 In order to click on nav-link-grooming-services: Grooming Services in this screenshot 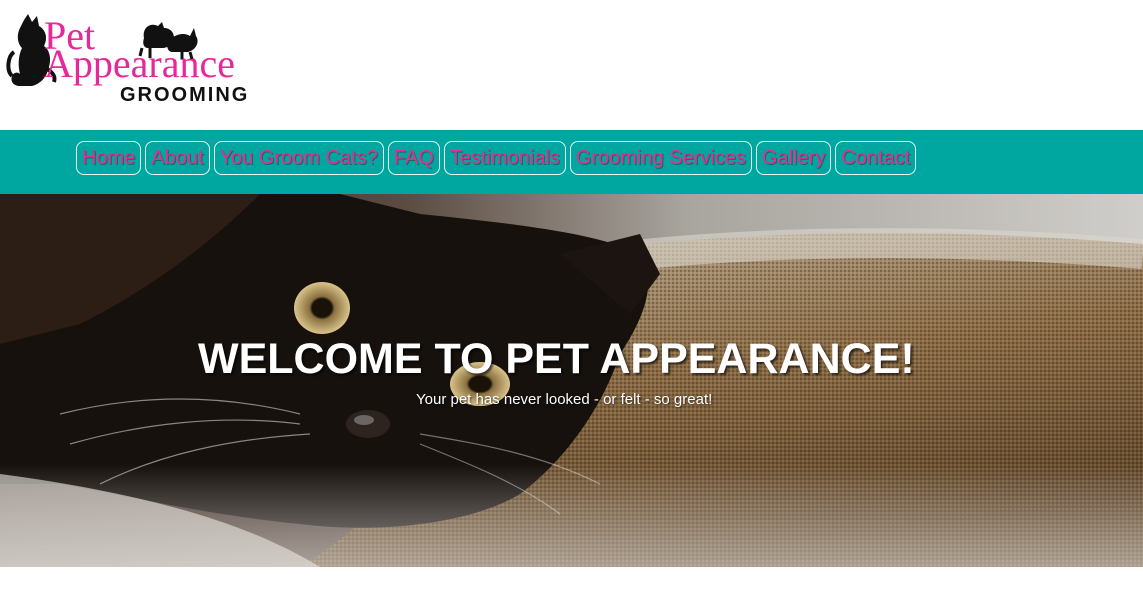, I will do `click(660, 158)`.